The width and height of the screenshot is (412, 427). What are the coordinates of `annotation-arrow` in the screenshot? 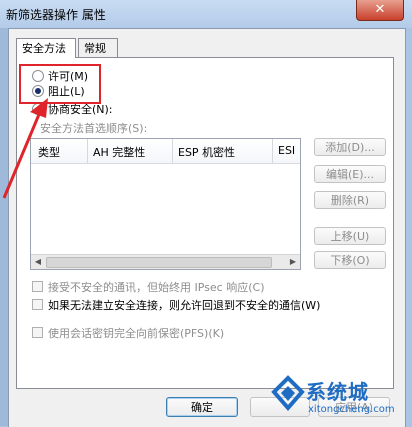 It's located at (25, 148).